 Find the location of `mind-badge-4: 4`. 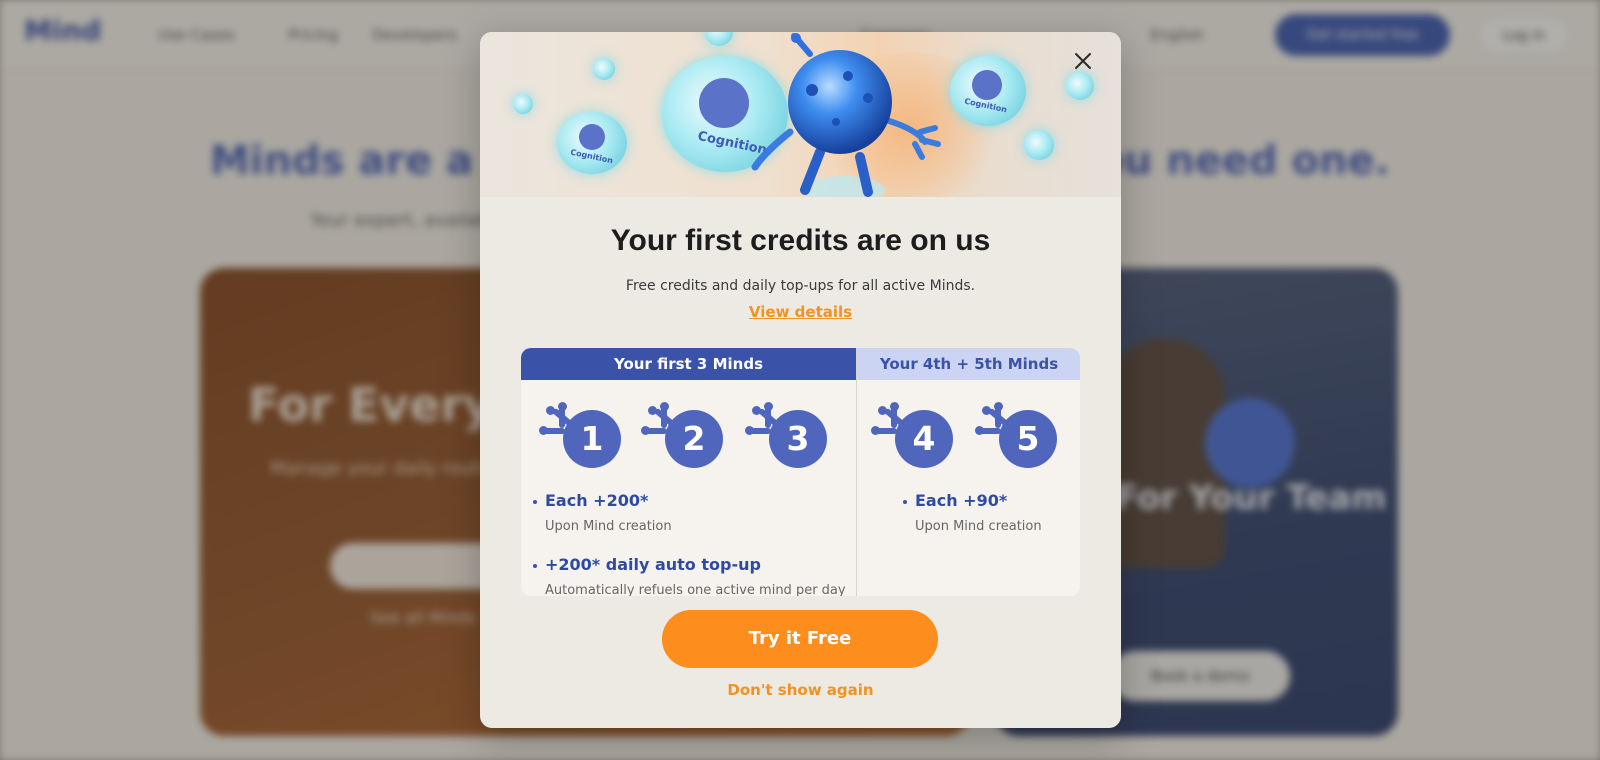

mind-badge-4: 4 is located at coordinates (912, 437).